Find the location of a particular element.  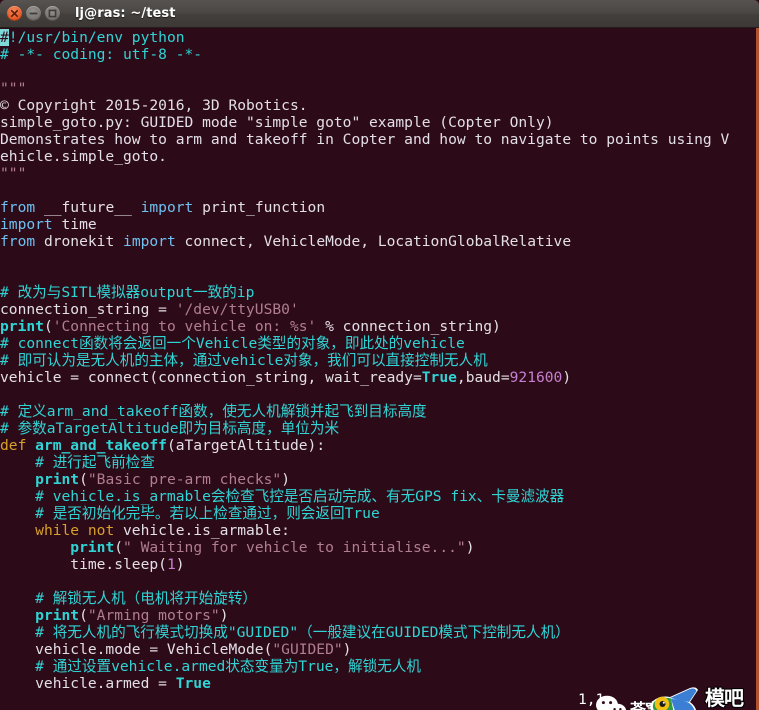

close-icon is located at coordinates (14, 13).